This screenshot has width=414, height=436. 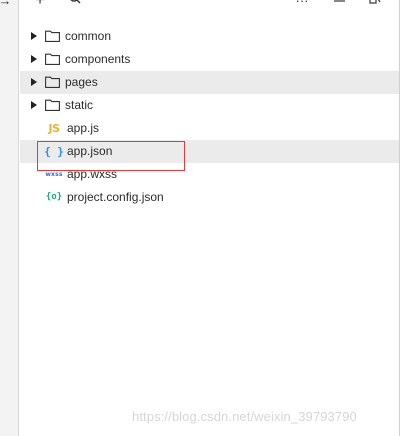 What do you see at coordinates (54, 128) in the screenshot?
I see `js-file-icon: JS` at bounding box center [54, 128].